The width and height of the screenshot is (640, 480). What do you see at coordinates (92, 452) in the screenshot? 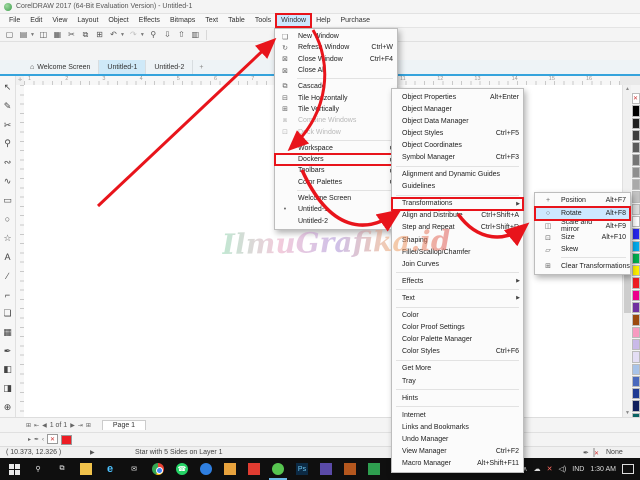
I see `status-expand-icon: ▶` at bounding box center [92, 452].